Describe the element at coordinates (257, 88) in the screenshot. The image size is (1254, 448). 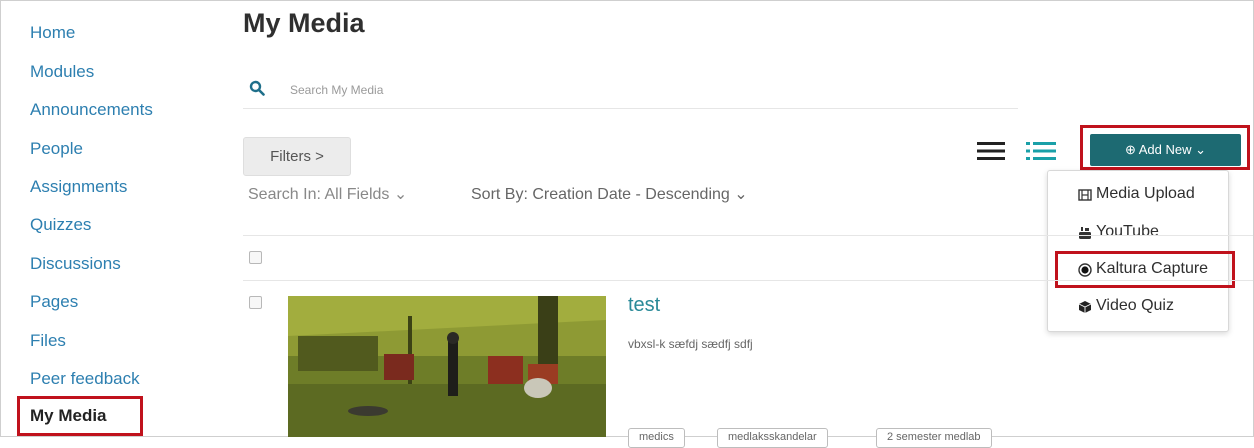
I see `search-icon` at that location.